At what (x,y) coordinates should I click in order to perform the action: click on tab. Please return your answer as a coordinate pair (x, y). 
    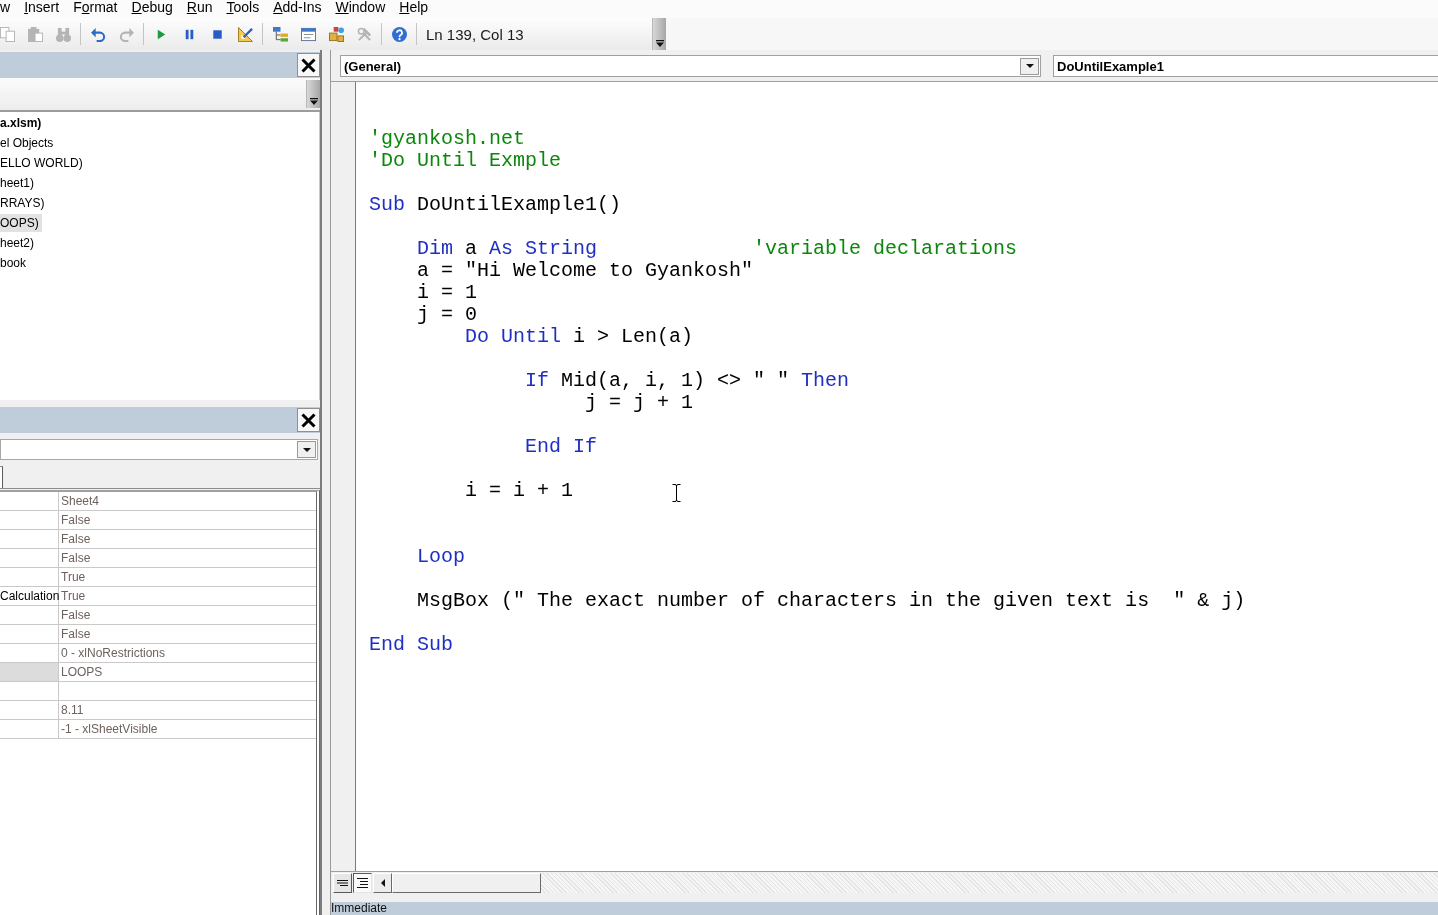
    Looking at the image, I should click on (1, 477).